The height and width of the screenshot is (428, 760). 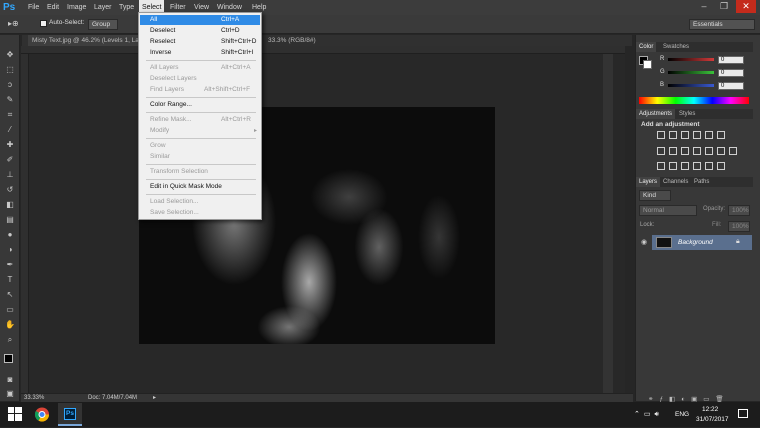 I want to click on lasso-icon: ↄ, so click(x=10, y=84).